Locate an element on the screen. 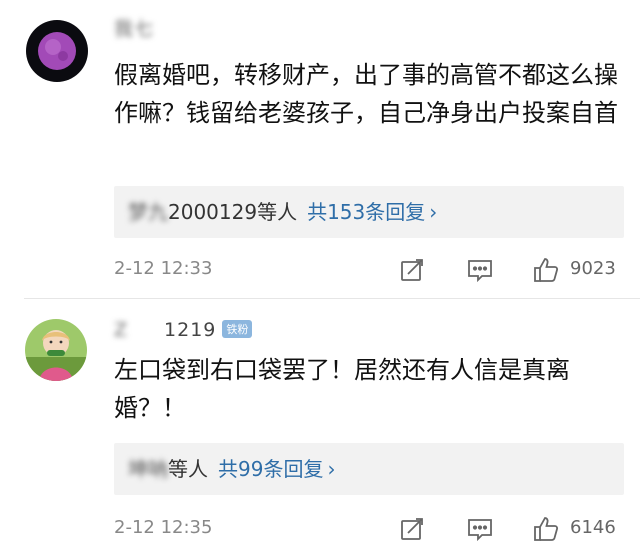  reply-count-link: 共153条回复 is located at coordinates (366, 212).